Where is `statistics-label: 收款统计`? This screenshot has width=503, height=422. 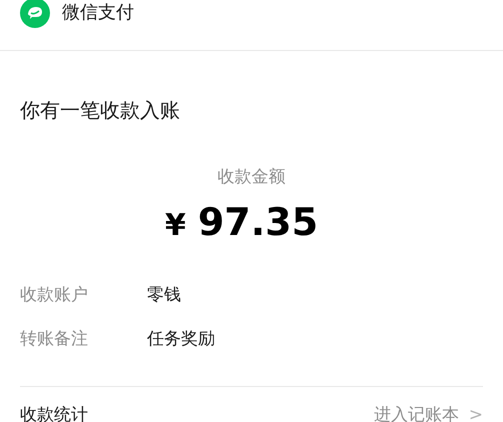 statistics-label: 收款统计 is located at coordinates (54, 413).